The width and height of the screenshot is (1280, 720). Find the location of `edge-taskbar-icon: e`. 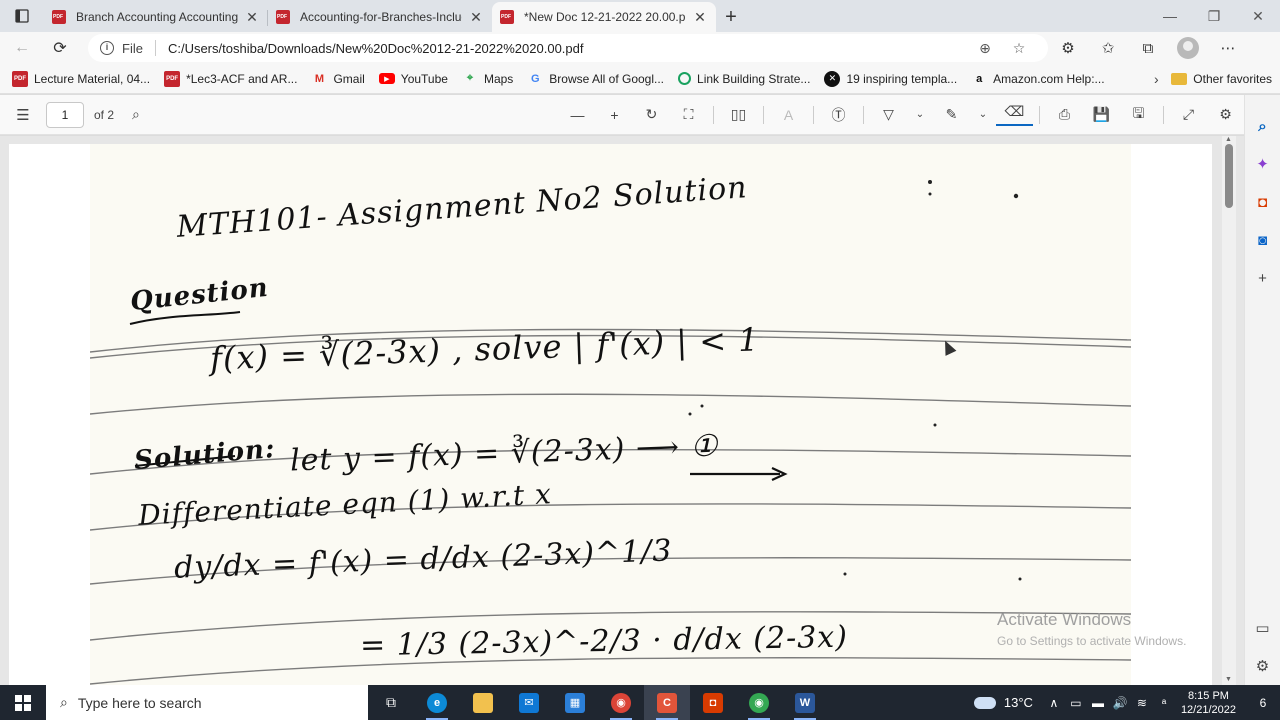

edge-taskbar-icon: e is located at coordinates (437, 702).